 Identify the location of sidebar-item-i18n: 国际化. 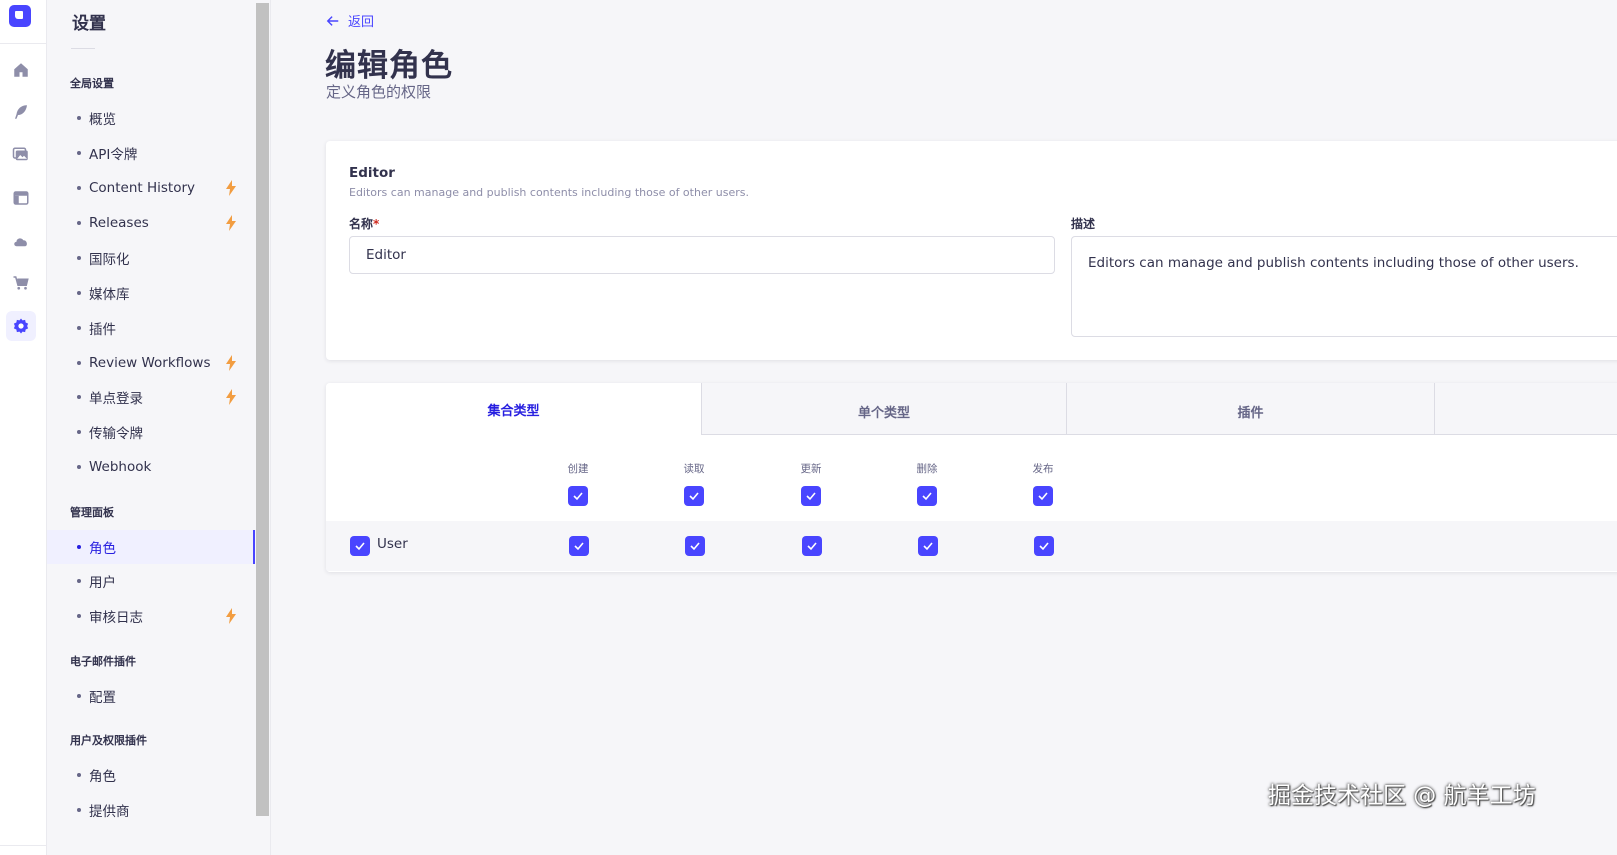
(151, 258).